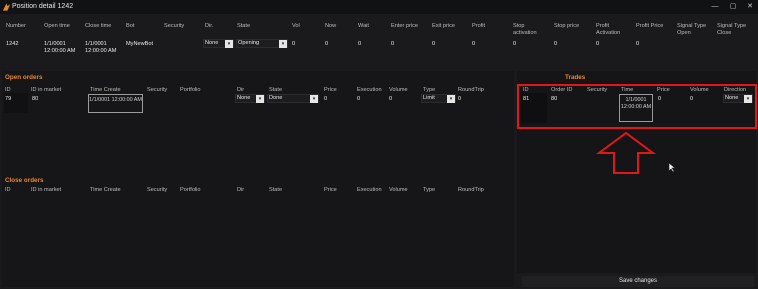 This screenshot has height=289, width=758. Describe the element at coordinates (293, 44) in the screenshot. I see `cell-vol: 0` at that location.